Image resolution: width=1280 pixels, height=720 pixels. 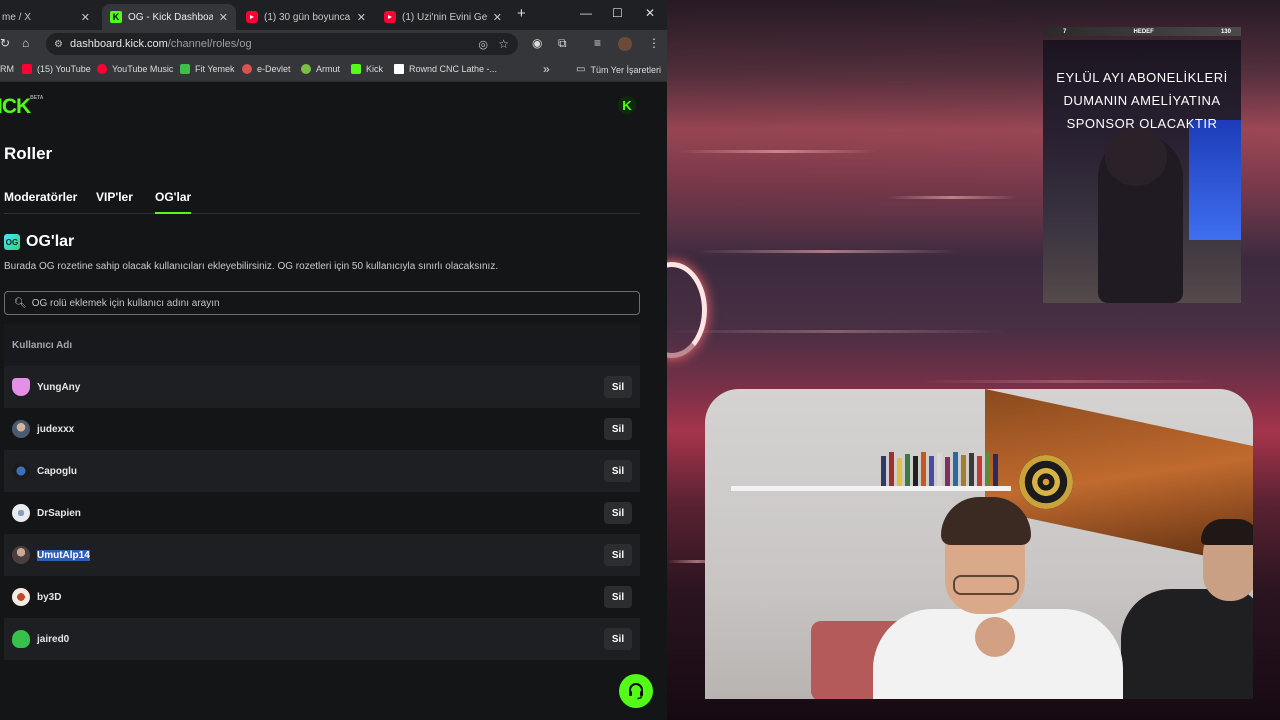 I want to click on edevlet-icon, so click(x=247, y=69).